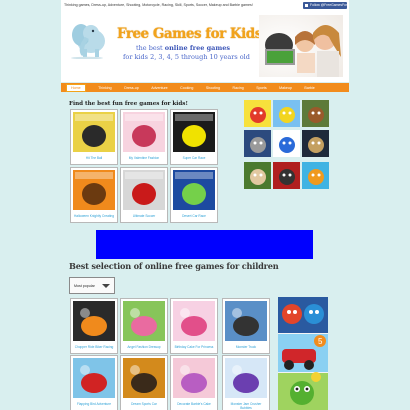 This screenshot has width=410, height=410. I want to click on nav-cooking: Cooking, so click(186, 88).